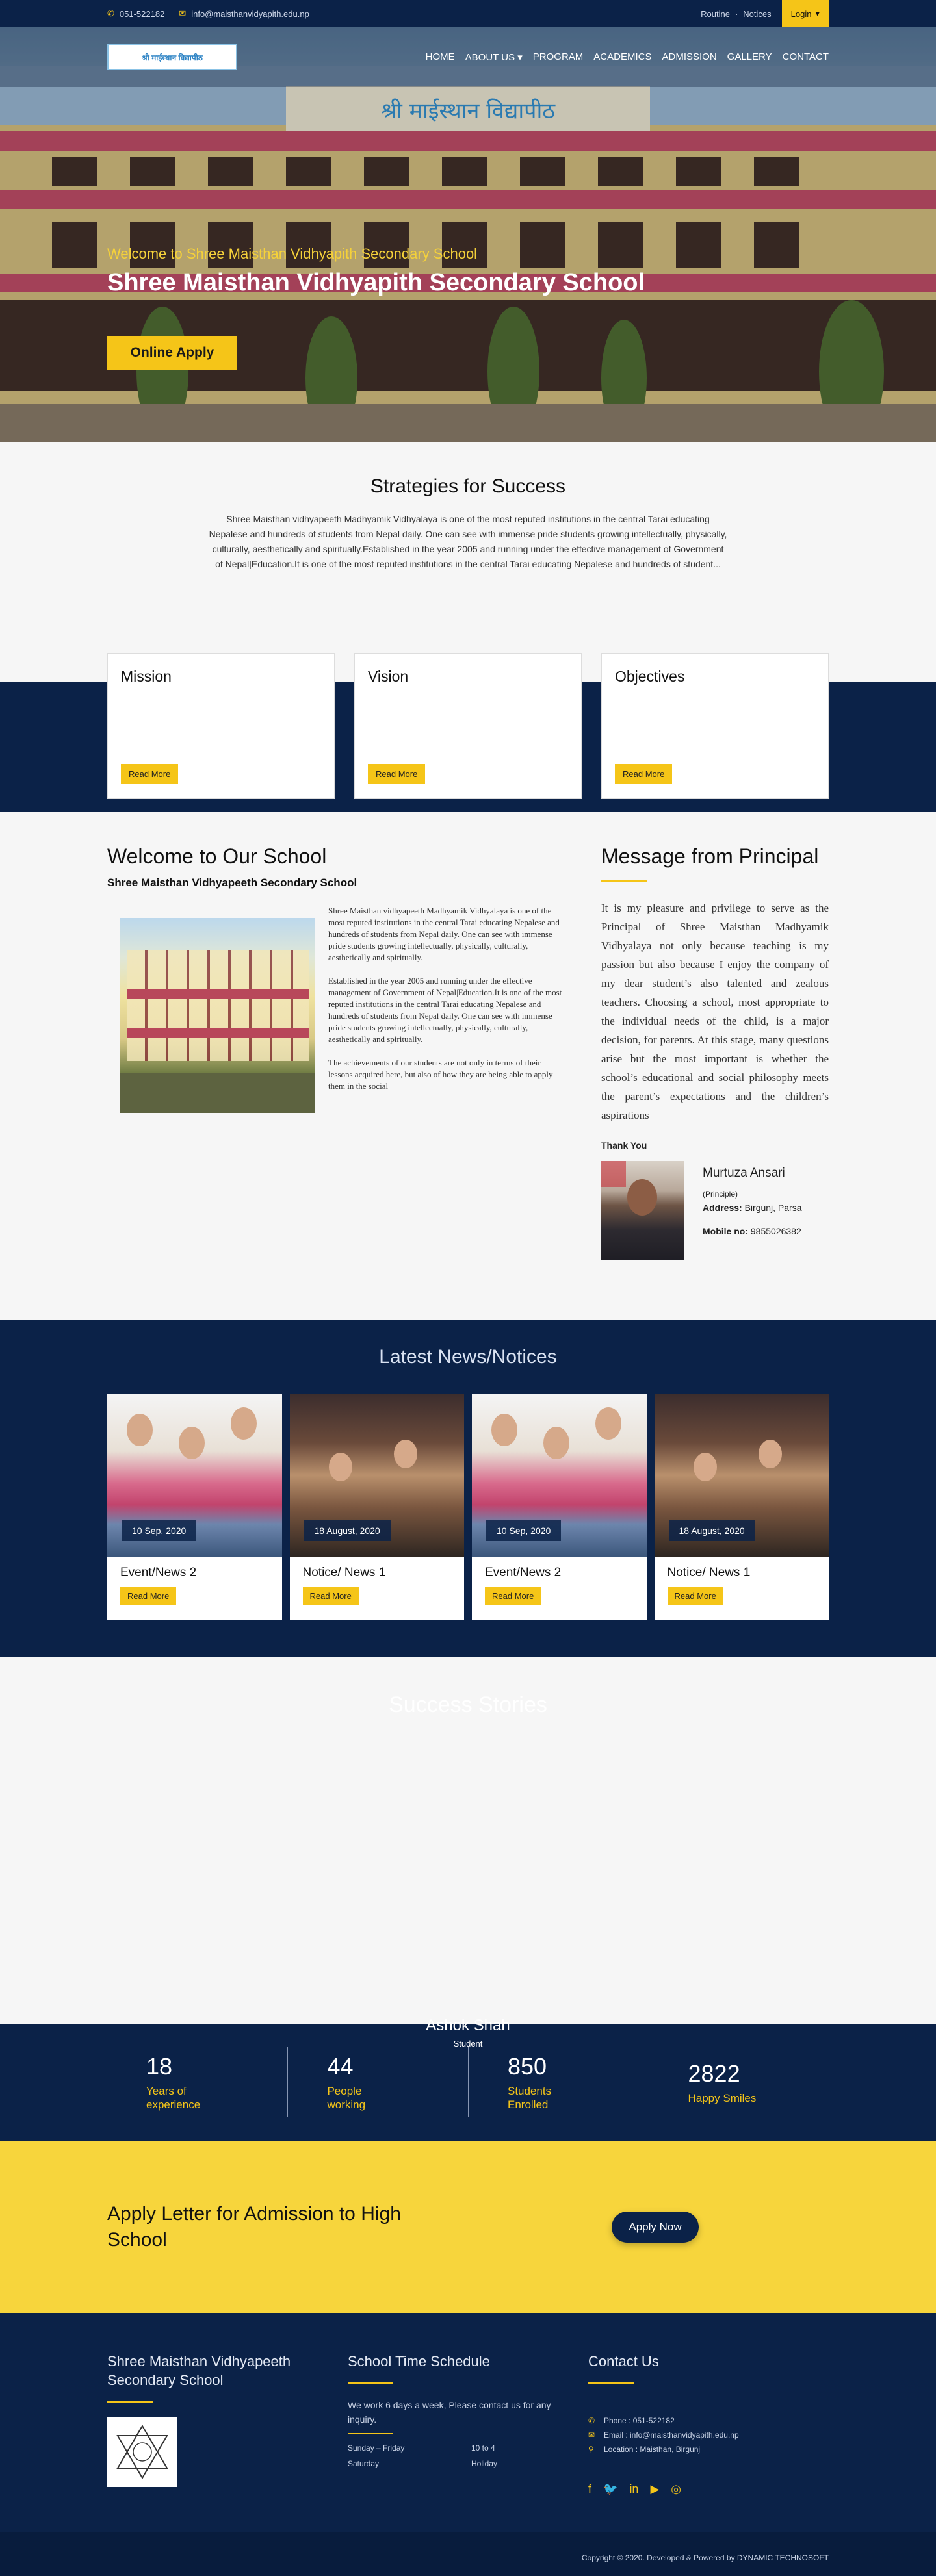 The width and height of the screenshot is (936, 2576). I want to click on facebook-icon: f, so click(590, 2489).